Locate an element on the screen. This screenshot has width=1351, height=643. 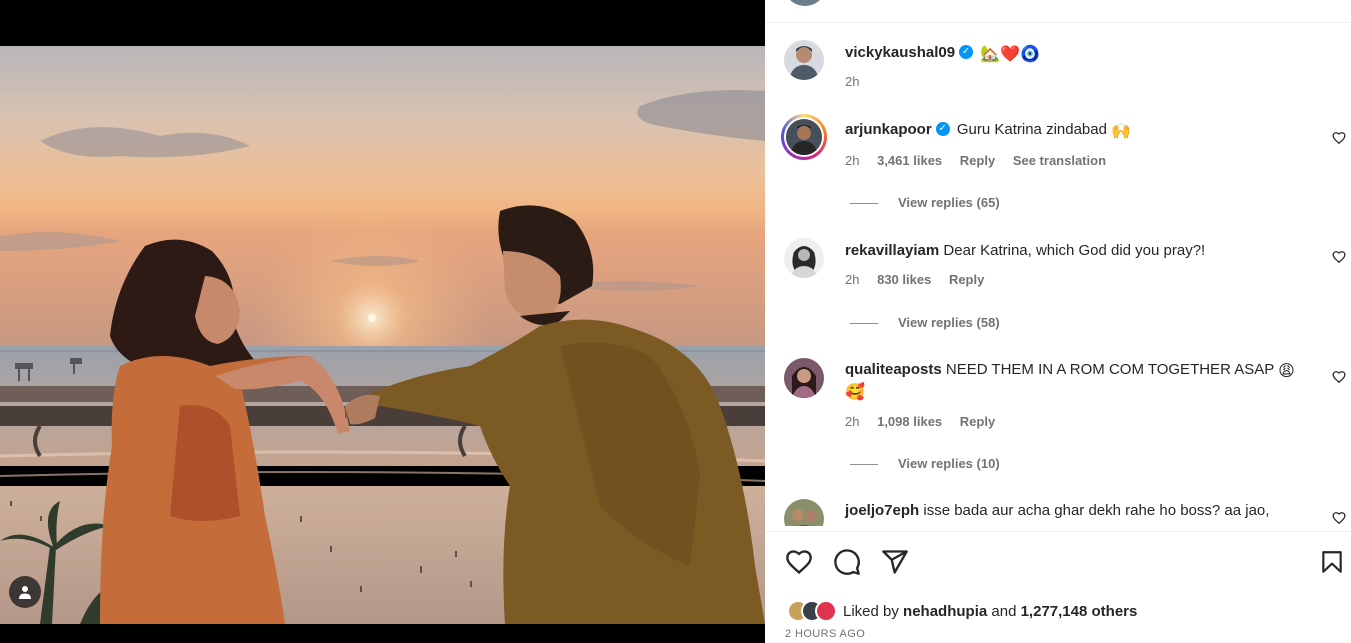
comment-icon is located at coordinates (847, 562).